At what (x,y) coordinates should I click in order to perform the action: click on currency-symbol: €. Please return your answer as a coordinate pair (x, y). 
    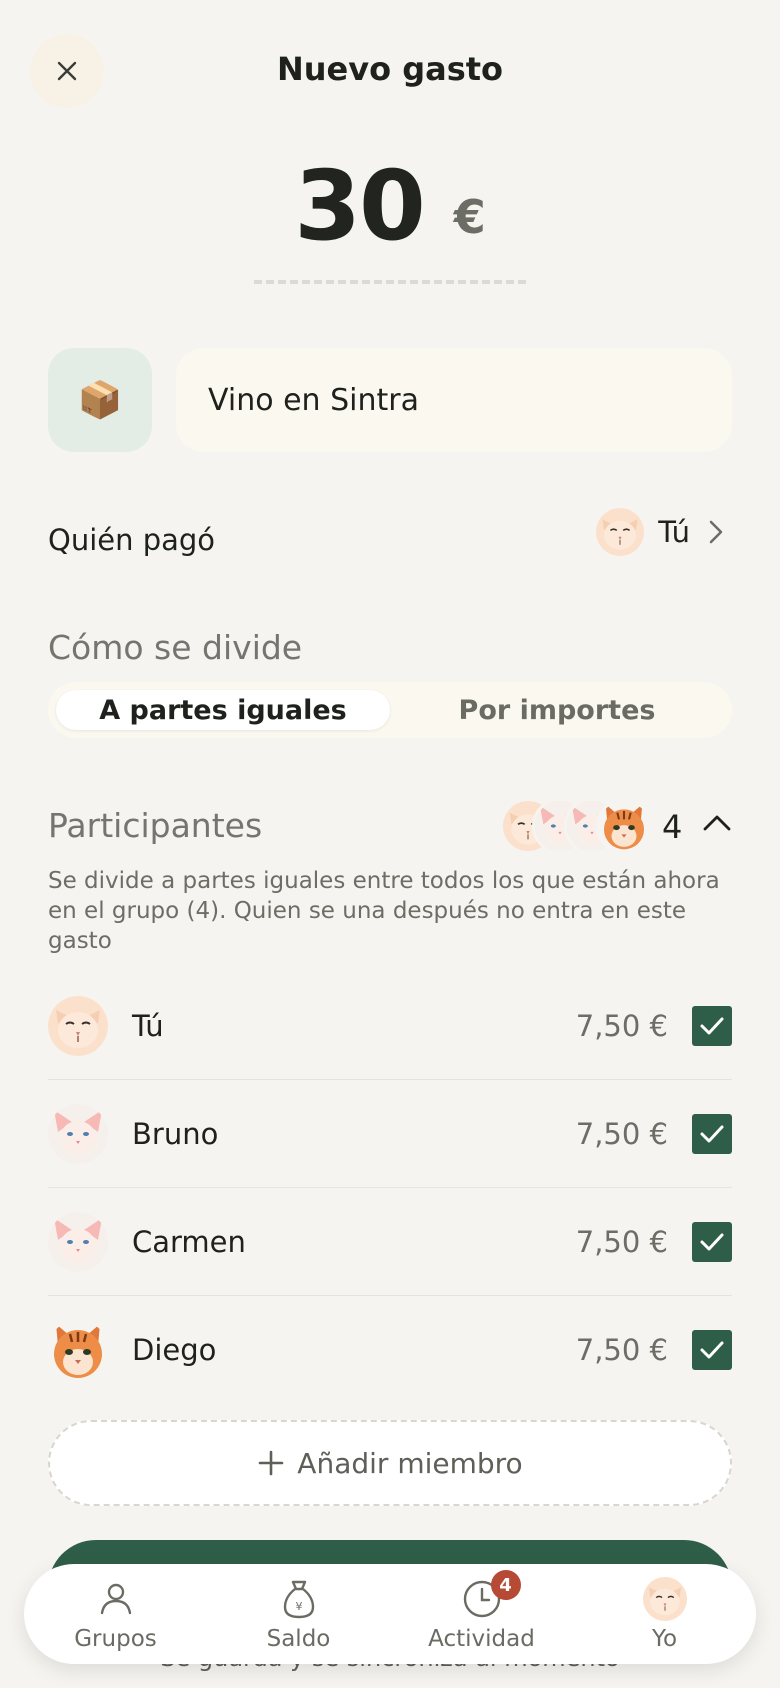
    Looking at the image, I should click on (469, 217).